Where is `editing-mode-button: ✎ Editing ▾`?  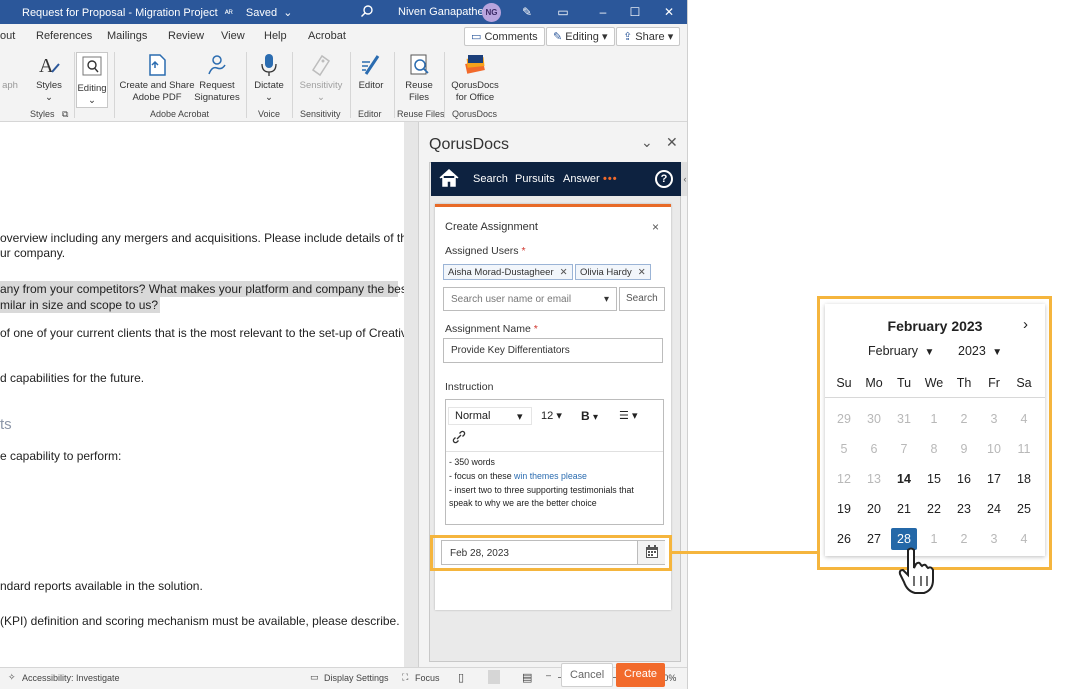
editing-mode-button: ✎ Editing ▾ is located at coordinates (580, 36).